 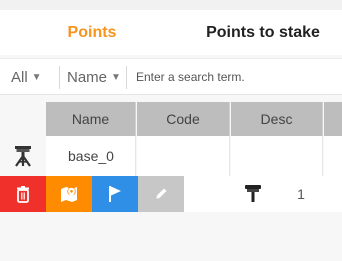 What do you see at coordinates (301, 194) in the screenshot?
I see `point-count: 1` at bounding box center [301, 194].